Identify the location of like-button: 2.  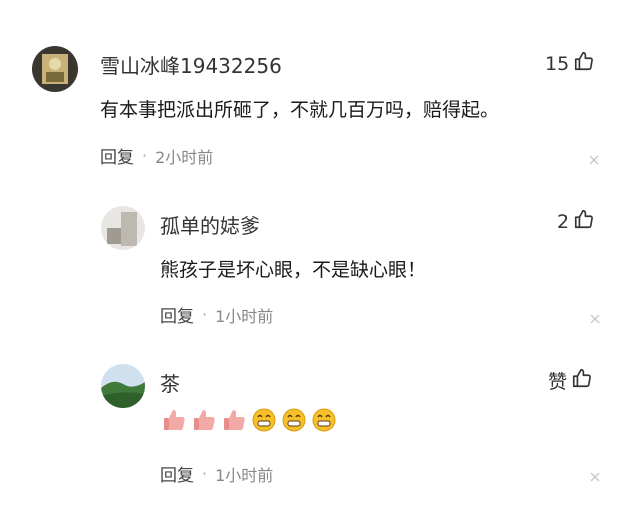
(576, 221).